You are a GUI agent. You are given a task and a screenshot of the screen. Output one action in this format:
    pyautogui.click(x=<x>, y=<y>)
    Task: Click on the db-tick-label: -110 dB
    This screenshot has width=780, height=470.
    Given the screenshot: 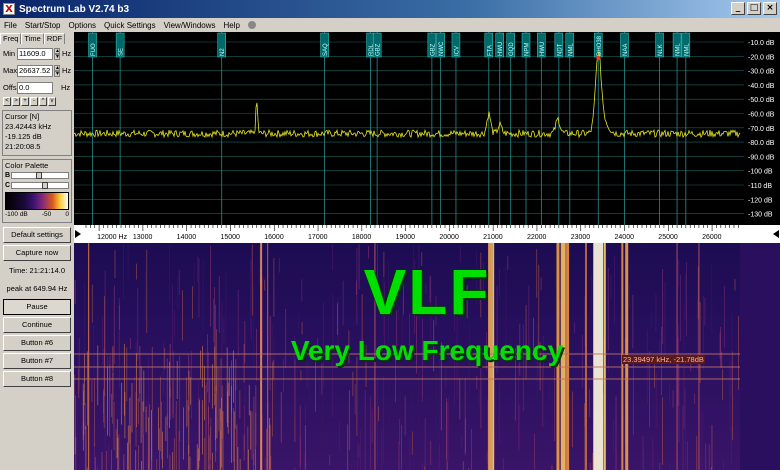 What is the action you would take?
    pyautogui.click(x=760, y=186)
    